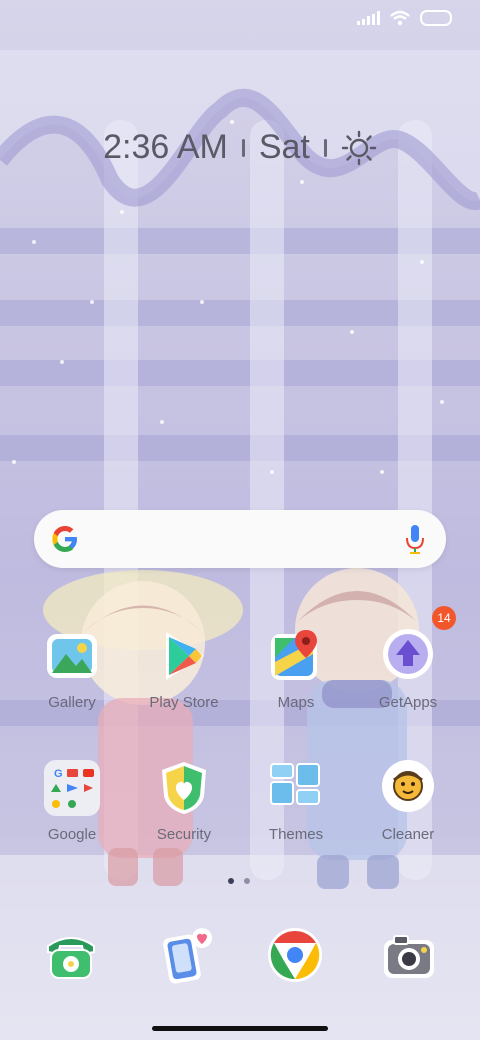  I want to click on notification-badge: 14, so click(444, 618).